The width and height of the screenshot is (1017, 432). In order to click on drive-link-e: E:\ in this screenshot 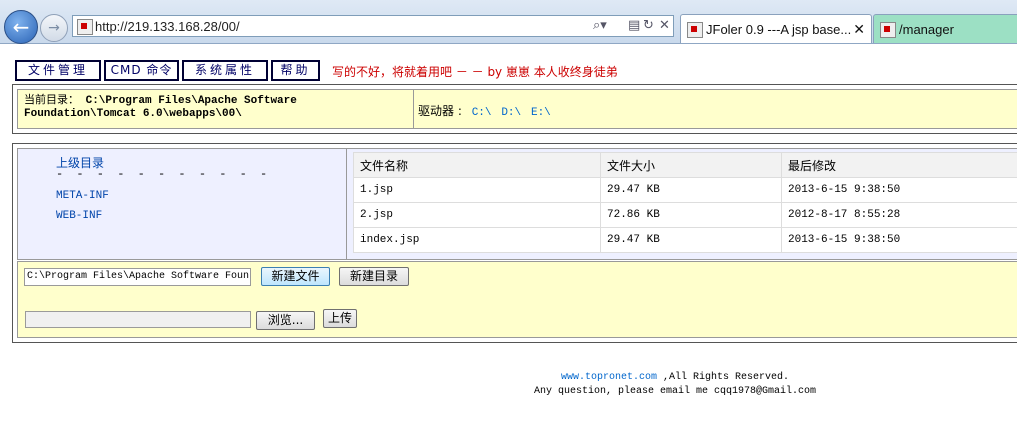, I will do `click(541, 113)`.